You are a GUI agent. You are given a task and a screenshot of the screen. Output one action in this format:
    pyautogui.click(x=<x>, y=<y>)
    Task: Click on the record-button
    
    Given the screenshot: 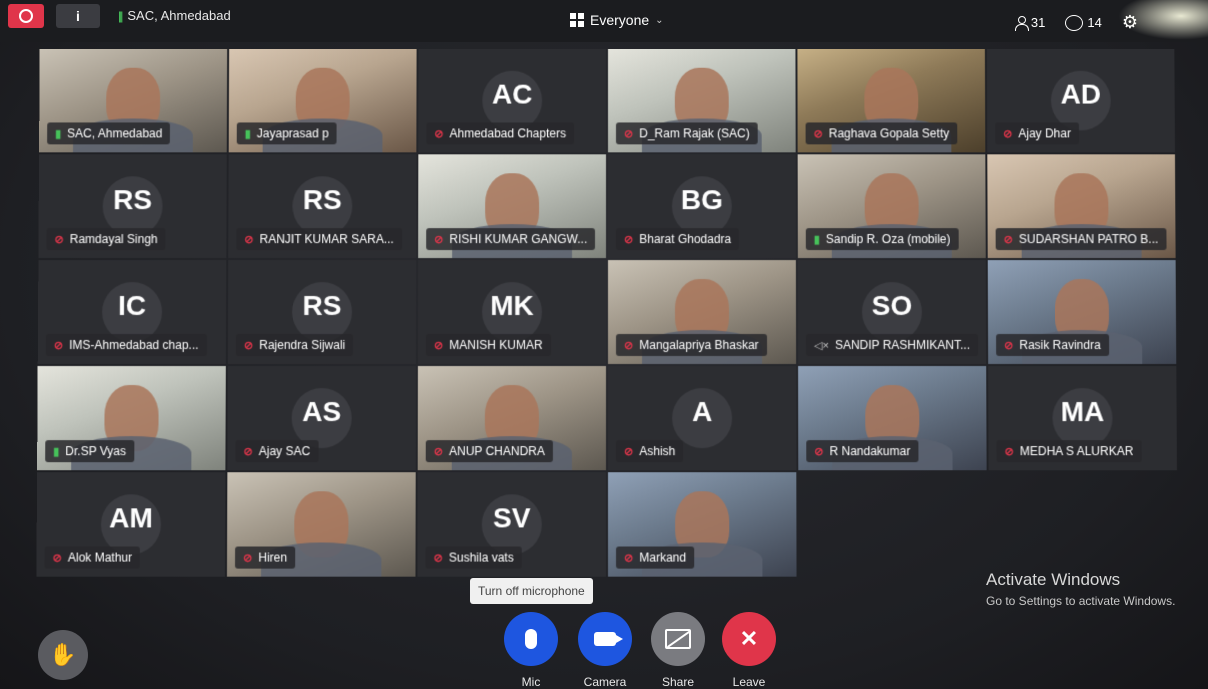 What is the action you would take?
    pyautogui.click(x=26, y=16)
    